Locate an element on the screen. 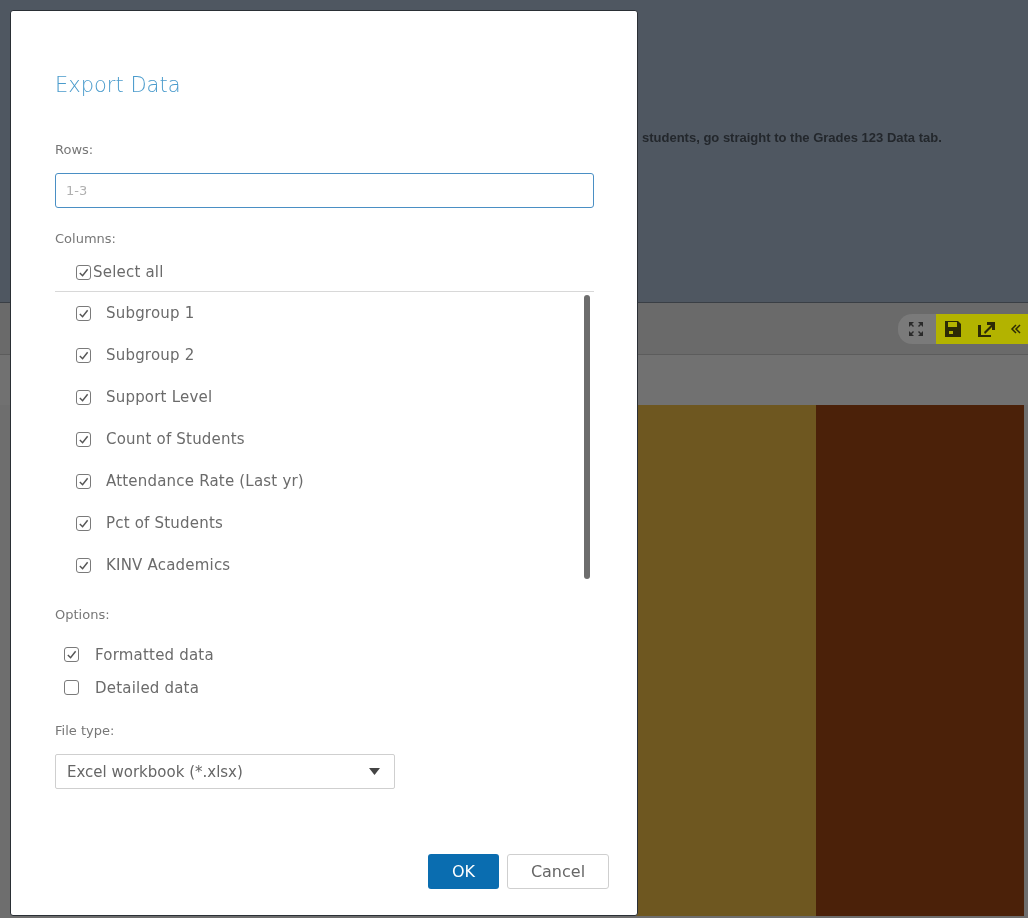 Image resolution: width=1028 pixels, height=918 pixels. checkbox-label: Support Level is located at coordinates (159, 397).